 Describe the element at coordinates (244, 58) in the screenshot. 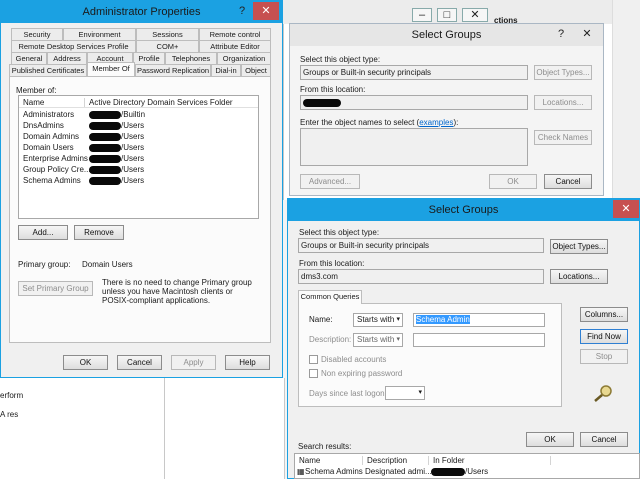

I see `tab-organization: Organization` at that location.